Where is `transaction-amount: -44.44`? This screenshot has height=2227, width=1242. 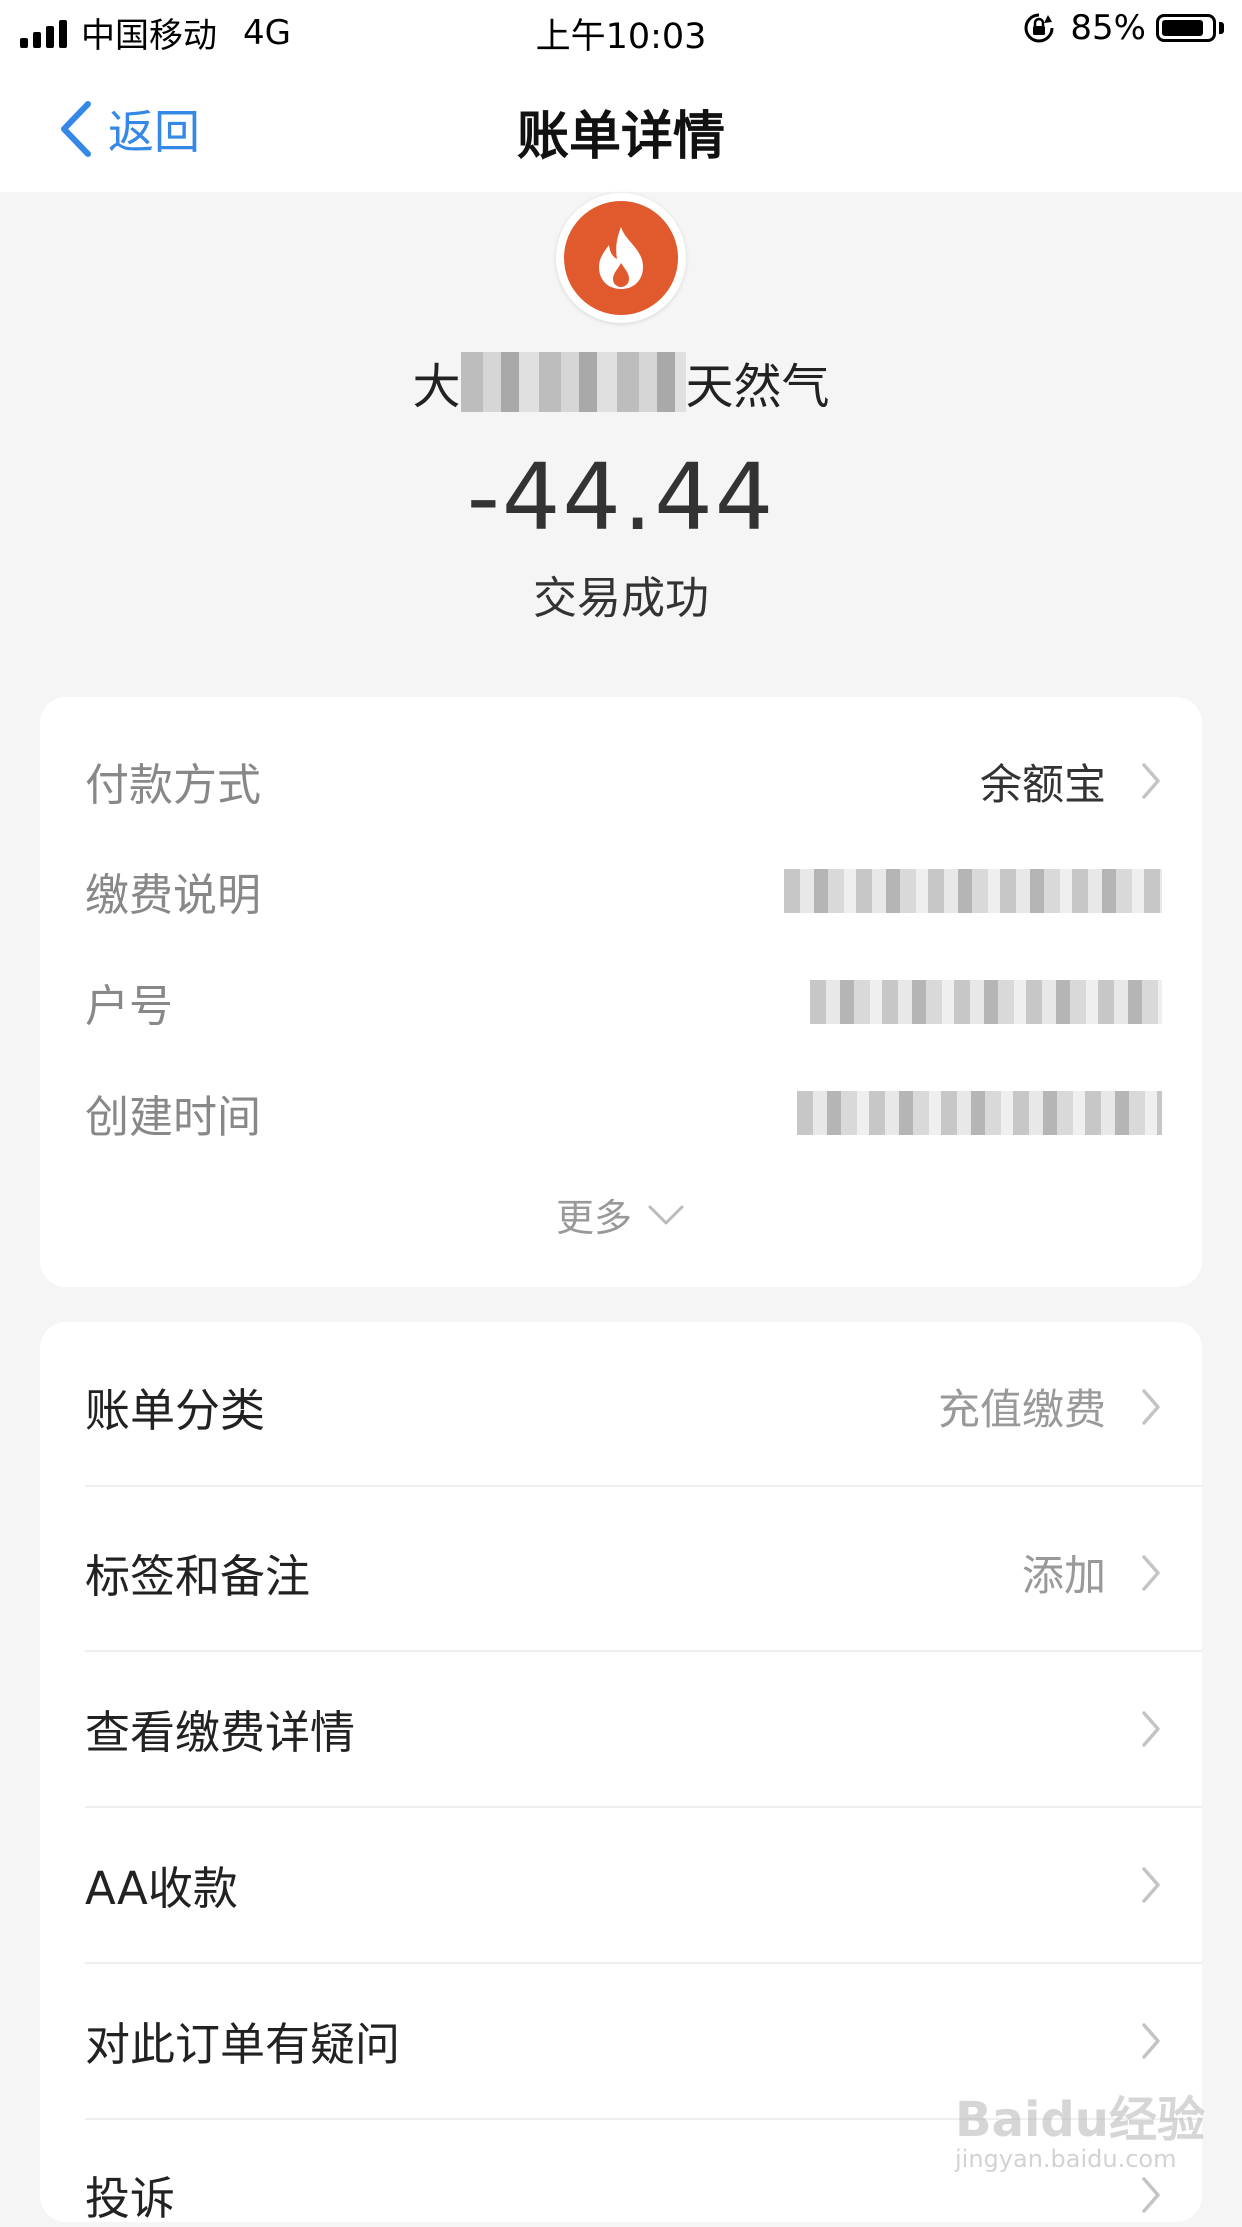
transaction-amount: -44.44 is located at coordinates (621, 497).